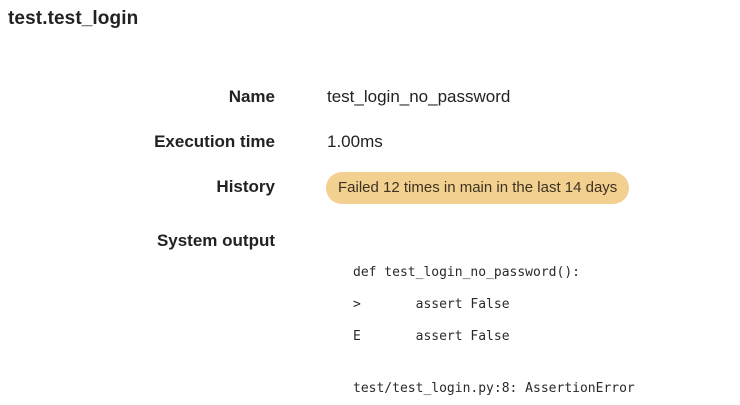 The image size is (740, 405). I want to click on system-output-label: System output, so click(215, 240).